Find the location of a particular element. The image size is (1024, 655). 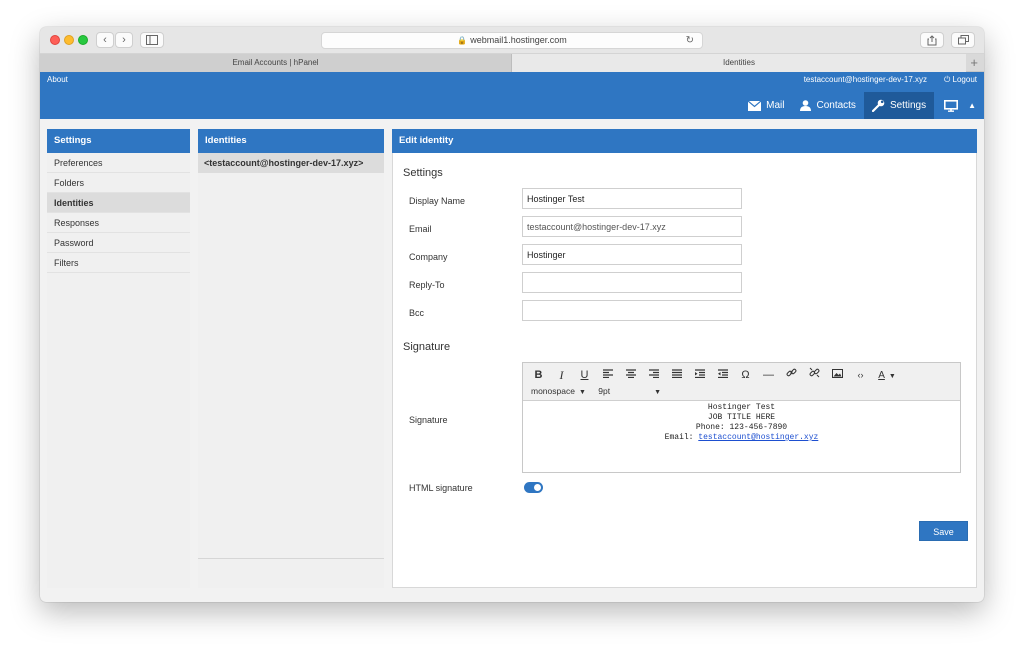

email-label: Email is located at coordinates (420, 229).